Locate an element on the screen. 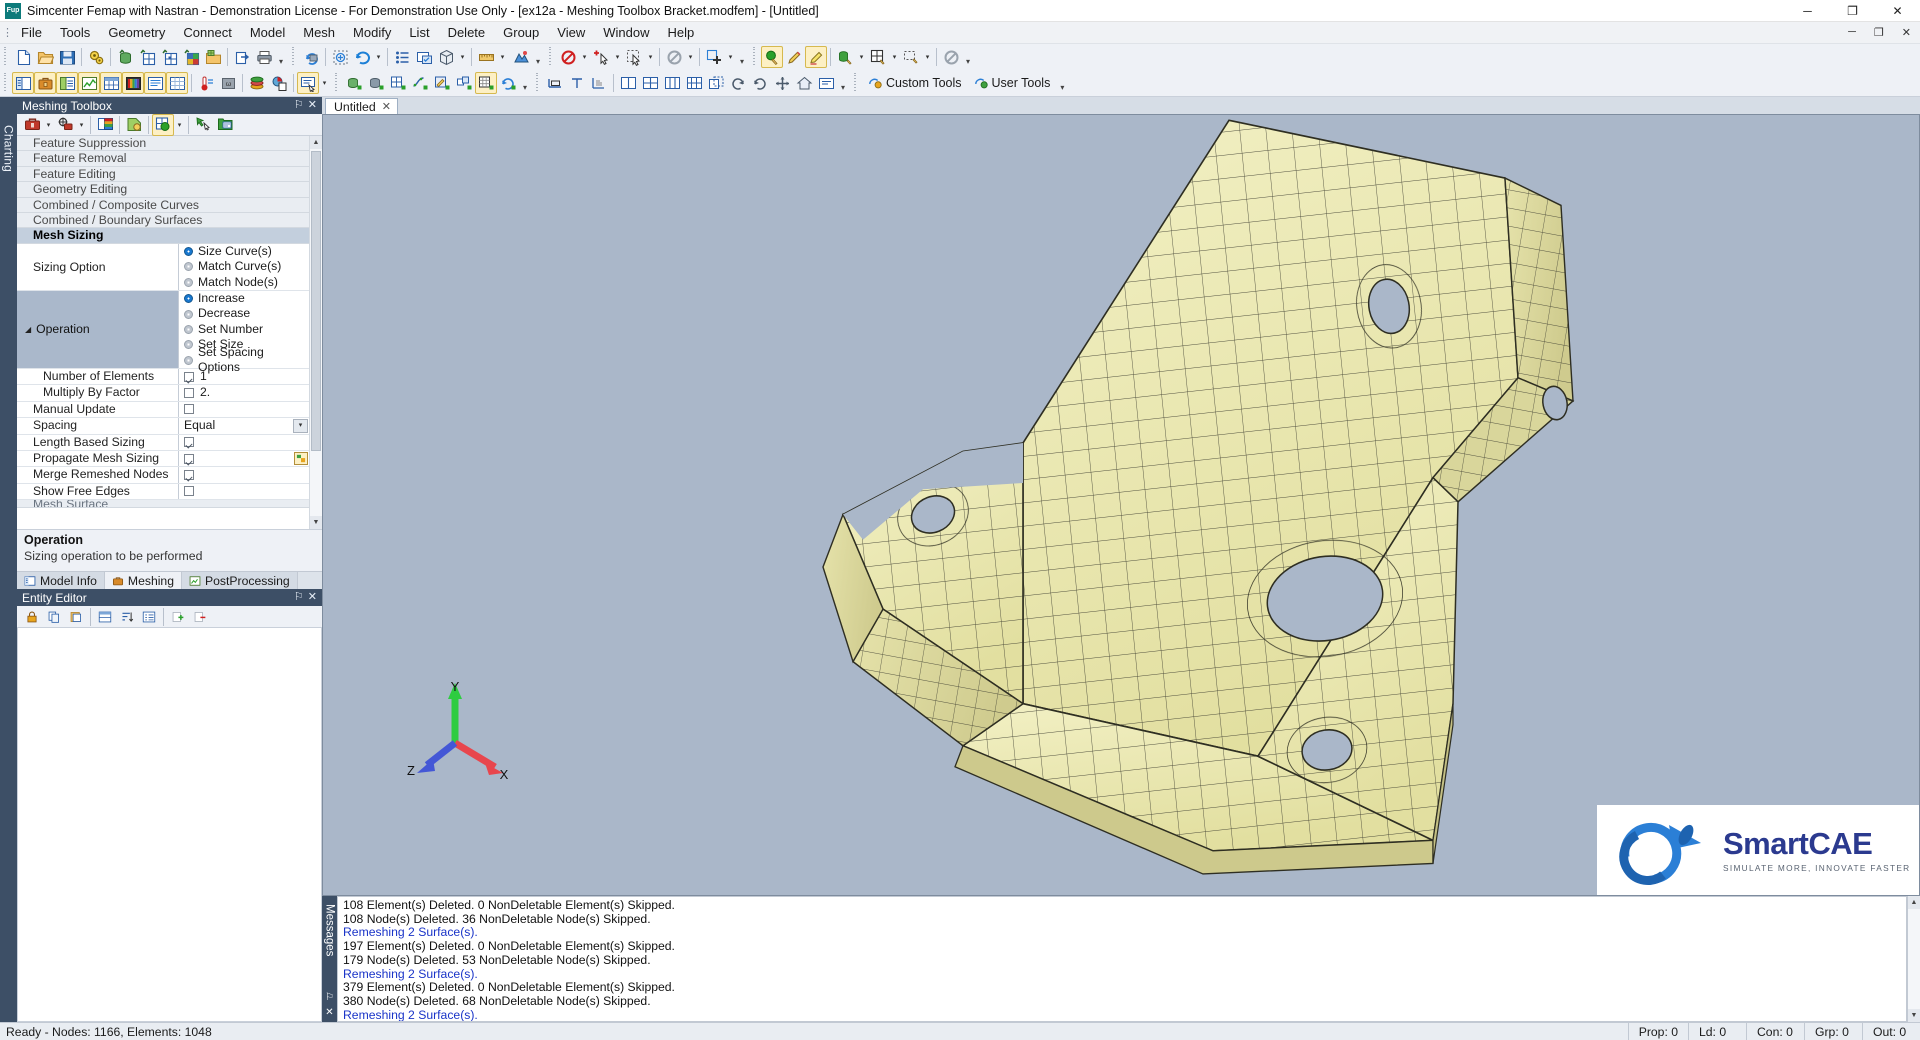  remove-entity-icon is located at coordinates (200, 617).